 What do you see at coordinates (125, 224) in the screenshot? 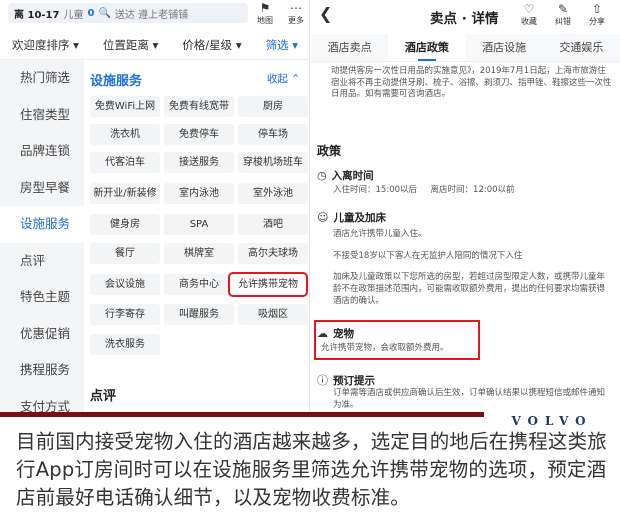
I see `chip-gym: 健身房` at bounding box center [125, 224].